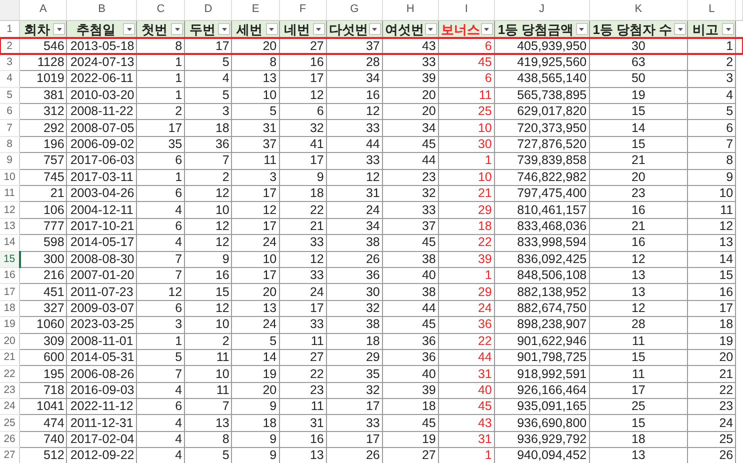  I want to click on table-cell: 2, so click(208, 177).